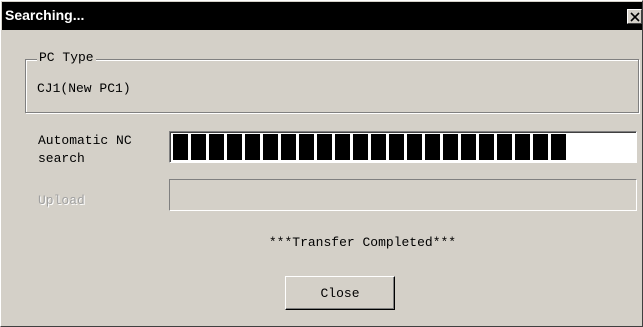 The height and width of the screenshot is (327, 643). I want to click on close-button-label: Close, so click(340, 293).